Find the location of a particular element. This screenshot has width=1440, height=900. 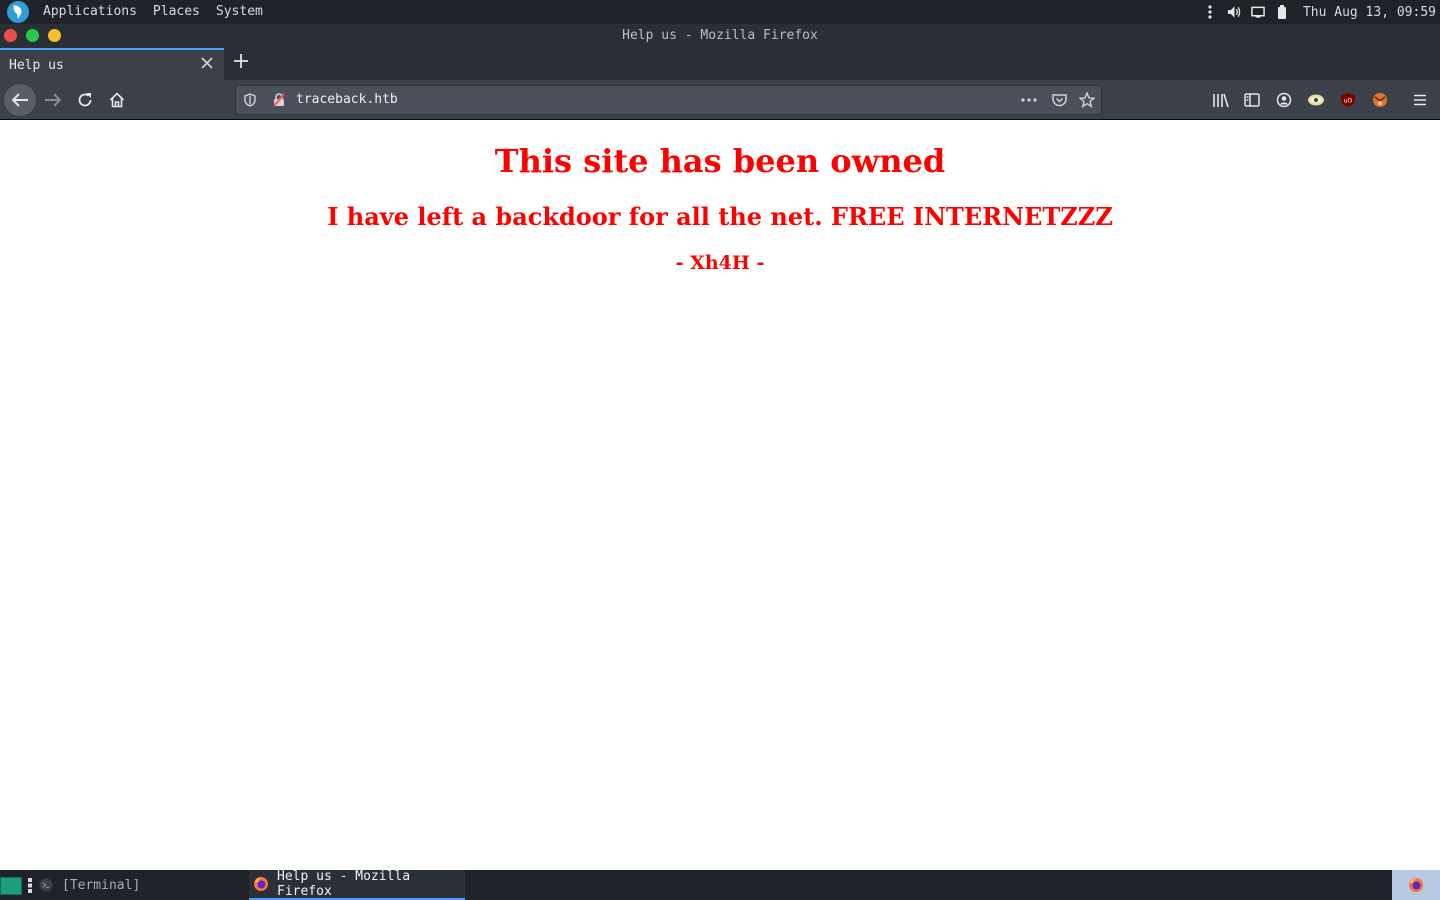

page-actions-icon is located at coordinates (1029, 100).